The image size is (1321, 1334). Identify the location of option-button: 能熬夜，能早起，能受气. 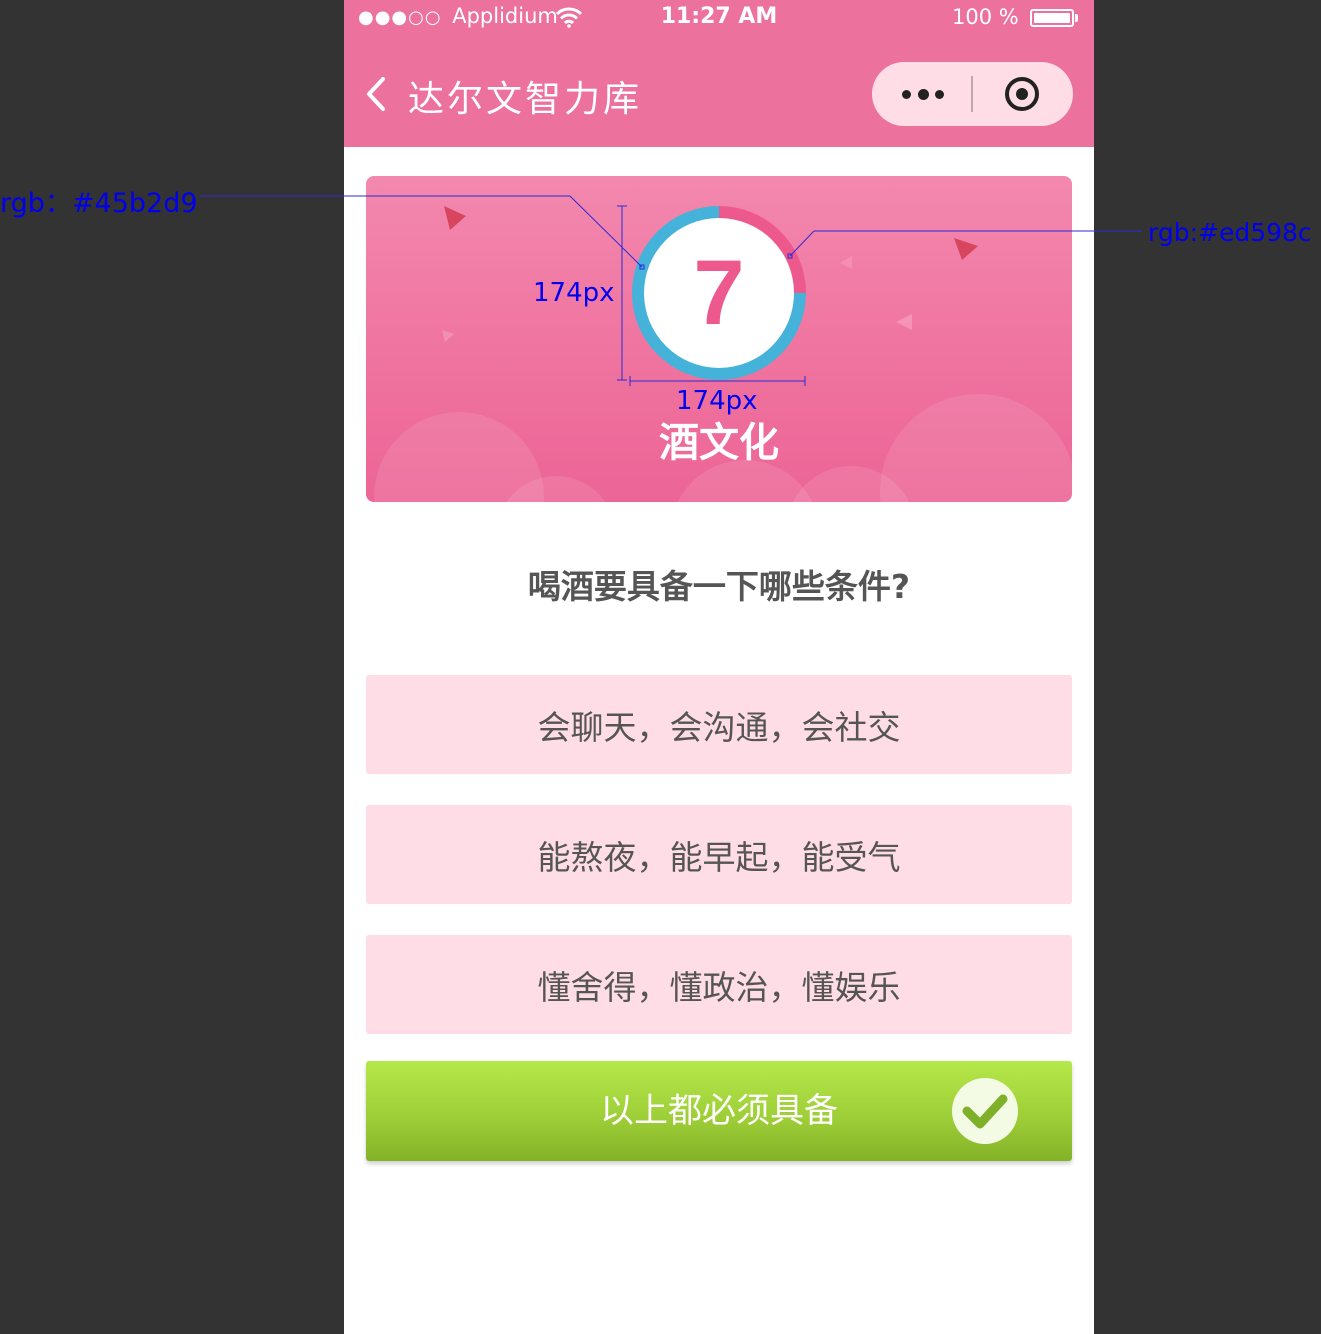
(719, 854).